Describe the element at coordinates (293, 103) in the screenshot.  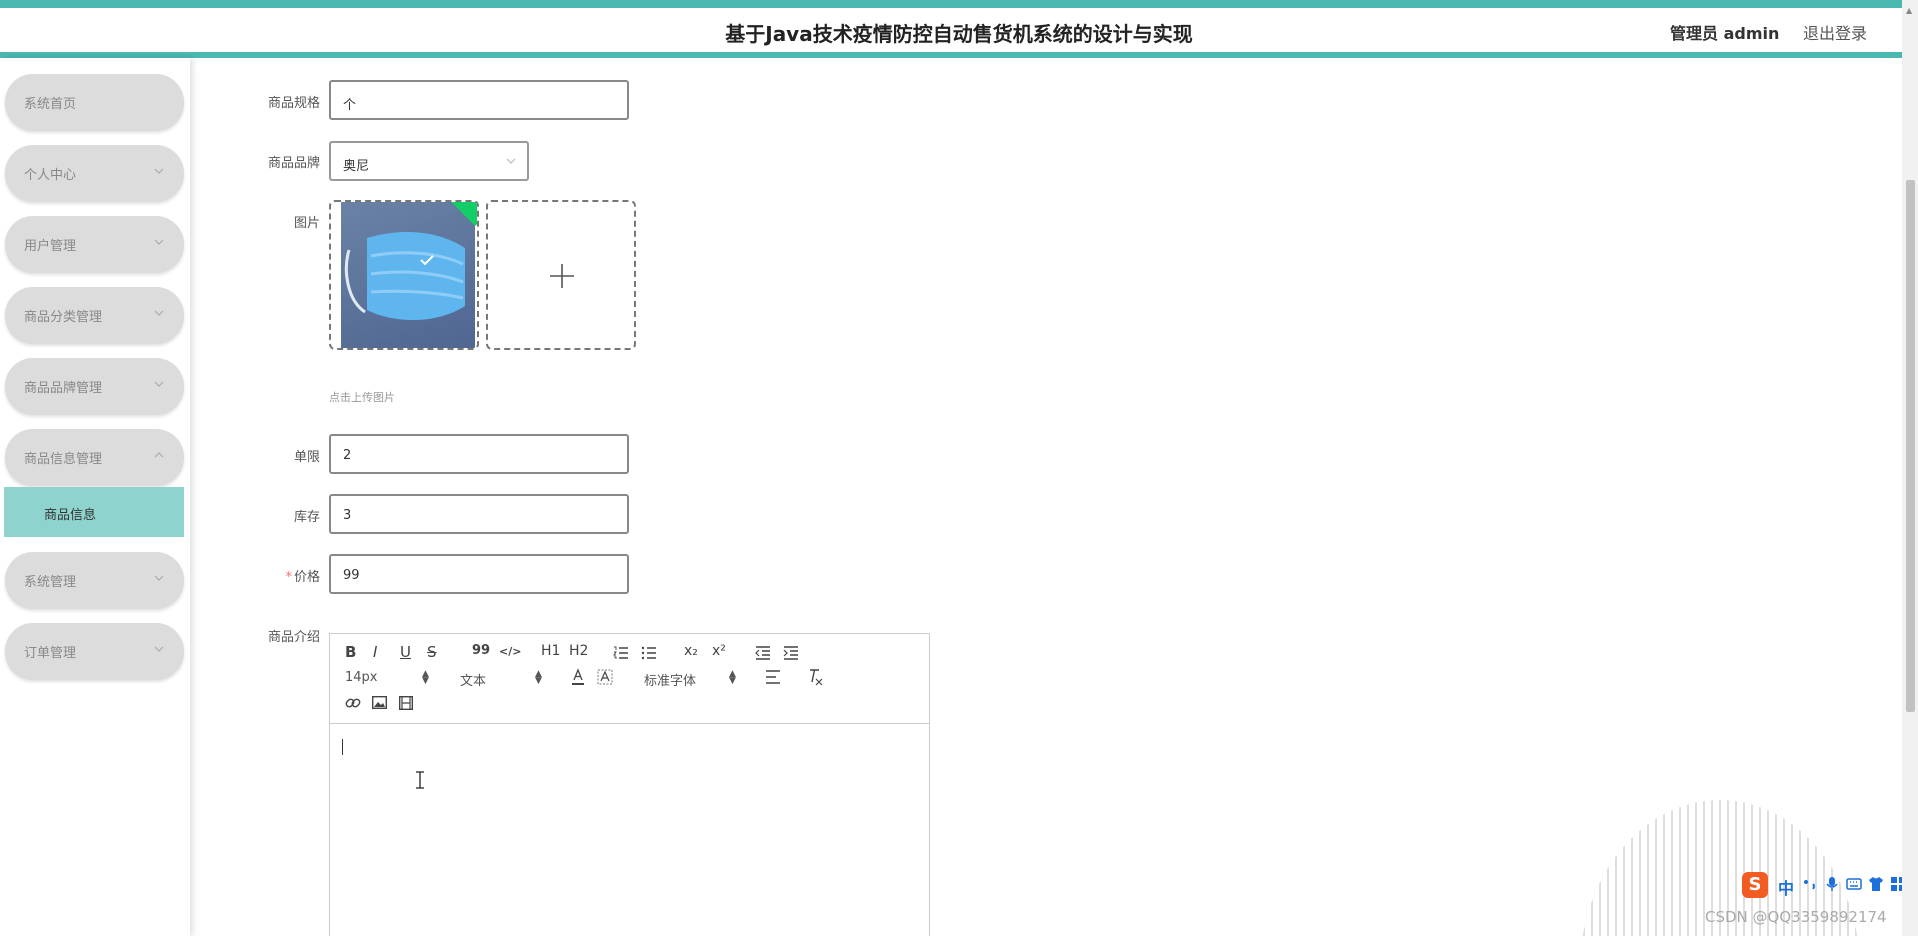
I see `spec-label: 商品规格` at that location.